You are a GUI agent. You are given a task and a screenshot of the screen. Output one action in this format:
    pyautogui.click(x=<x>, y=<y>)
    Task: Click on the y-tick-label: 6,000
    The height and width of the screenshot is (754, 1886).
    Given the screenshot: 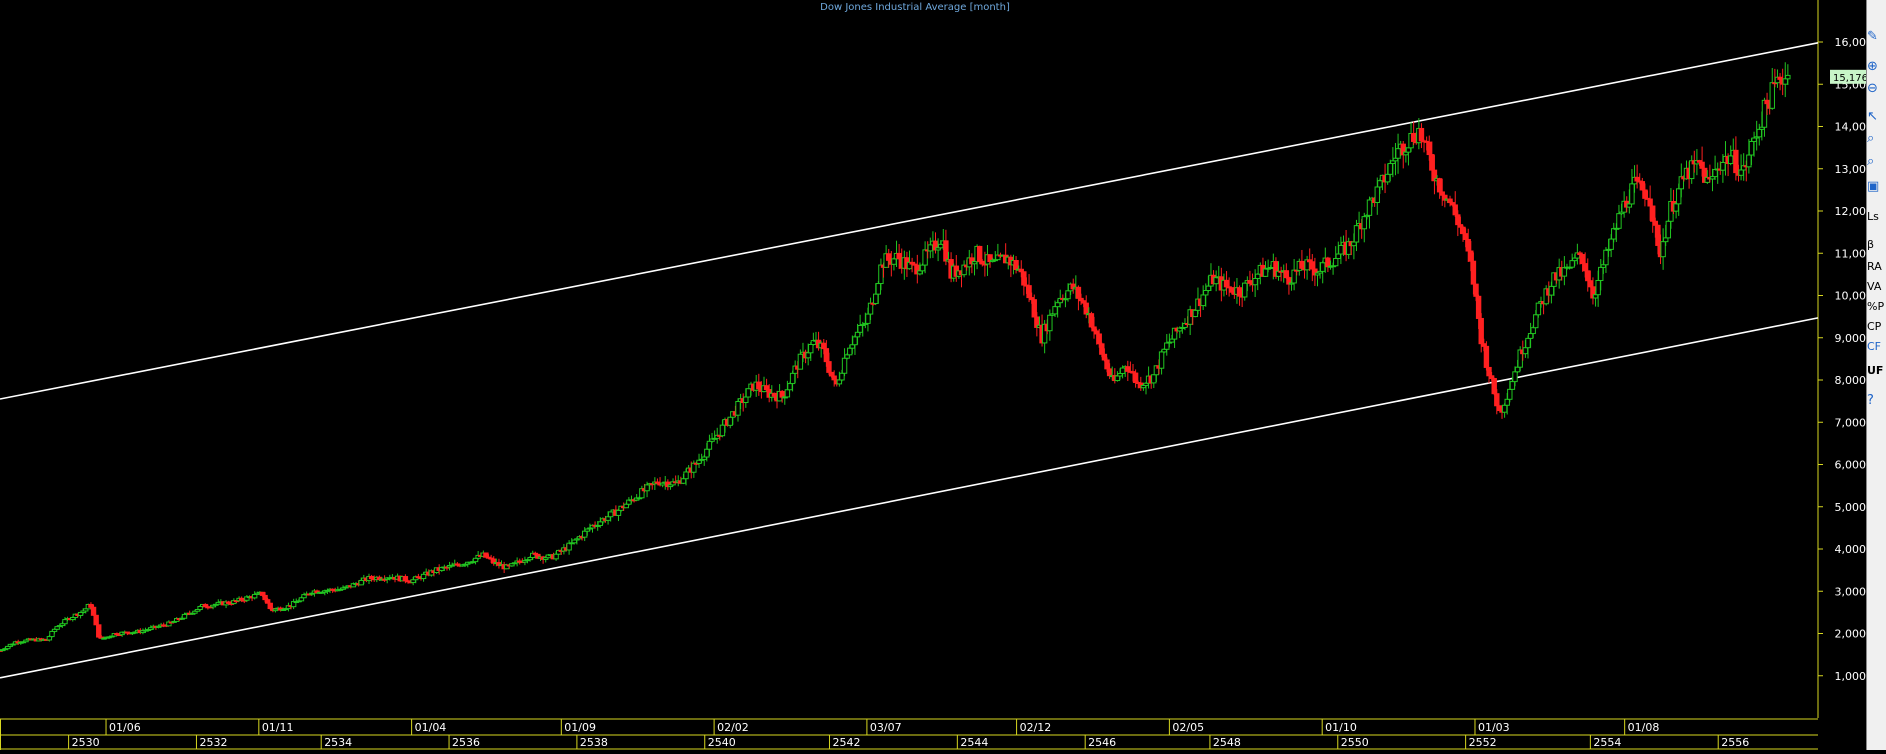 What is the action you would take?
    pyautogui.click(x=1851, y=465)
    